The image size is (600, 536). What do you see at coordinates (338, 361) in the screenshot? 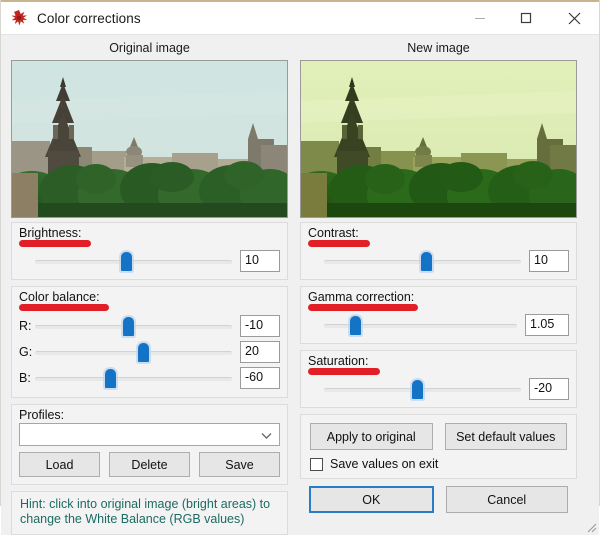
I see `saturation-label: Saturation:` at bounding box center [338, 361].